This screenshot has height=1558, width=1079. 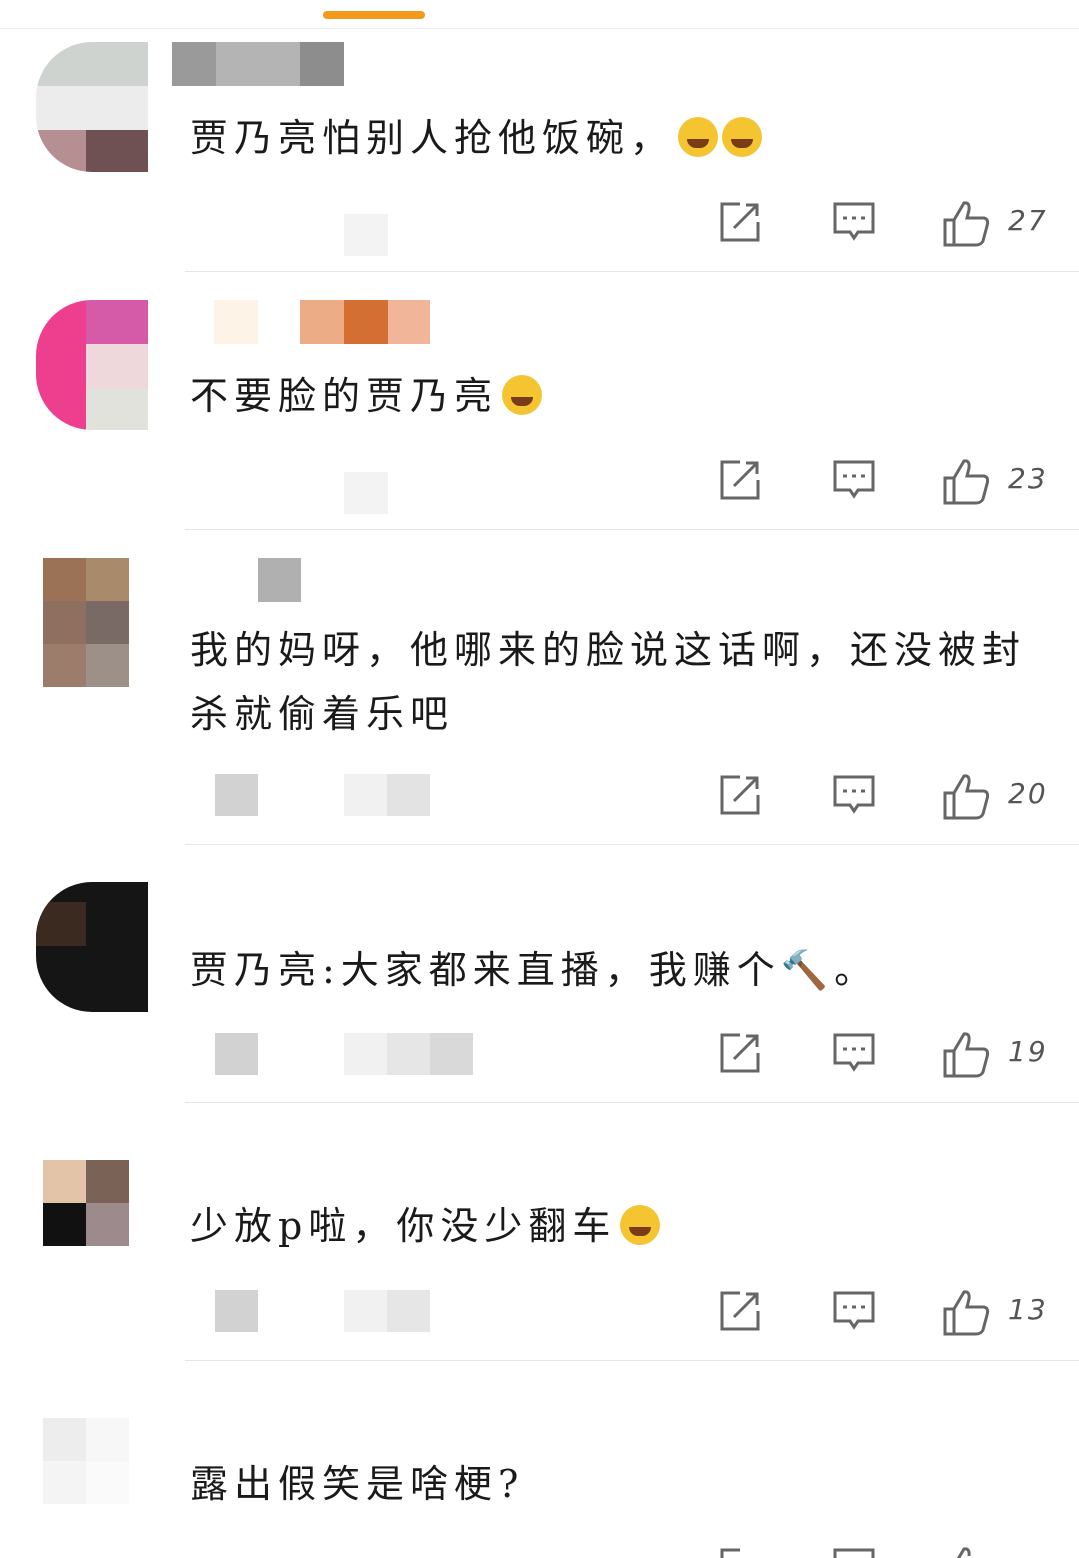 I want to click on comment-text: 少放p啦，你没少翻车, so click(x=620, y=1226).